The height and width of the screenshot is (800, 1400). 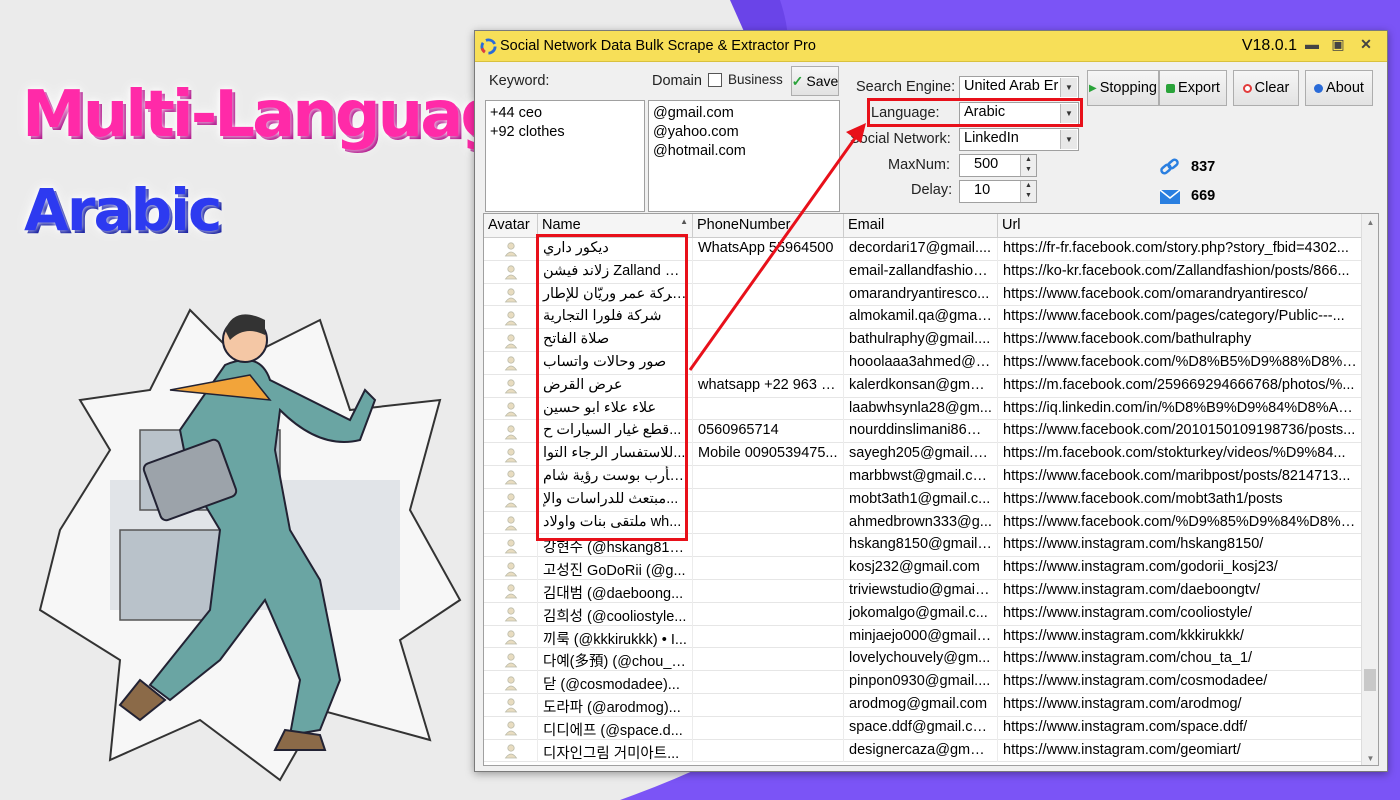 What do you see at coordinates (998, 191) in the screenshot?
I see `delay-stepper: 10 ▲ ▼` at bounding box center [998, 191].